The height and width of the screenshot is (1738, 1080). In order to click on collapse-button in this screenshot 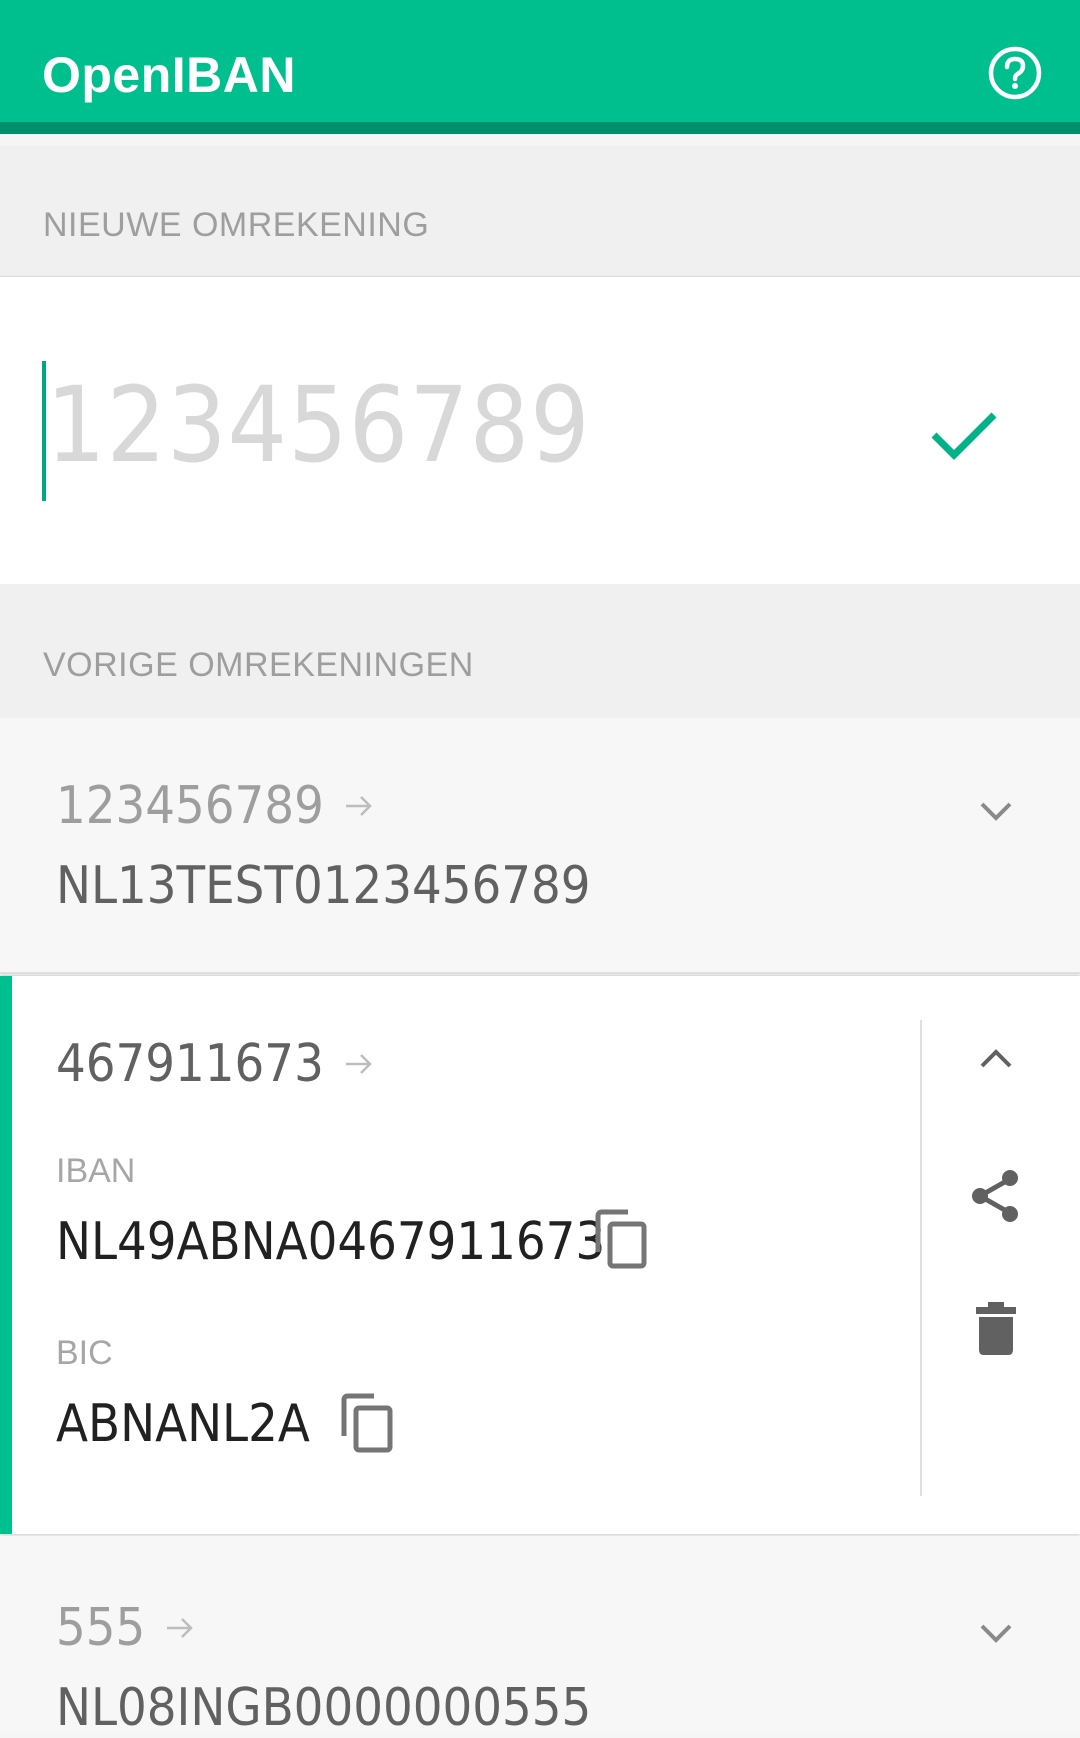, I will do `click(996, 1060)`.